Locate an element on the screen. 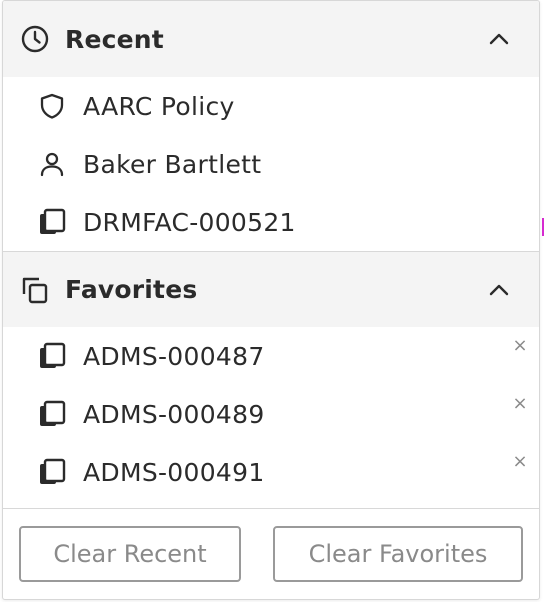  shield-icon is located at coordinates (52, 106).